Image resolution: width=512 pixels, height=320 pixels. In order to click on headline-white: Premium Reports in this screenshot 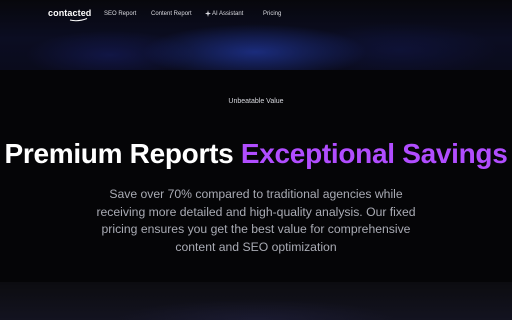, I will do `click(119, 153)`.